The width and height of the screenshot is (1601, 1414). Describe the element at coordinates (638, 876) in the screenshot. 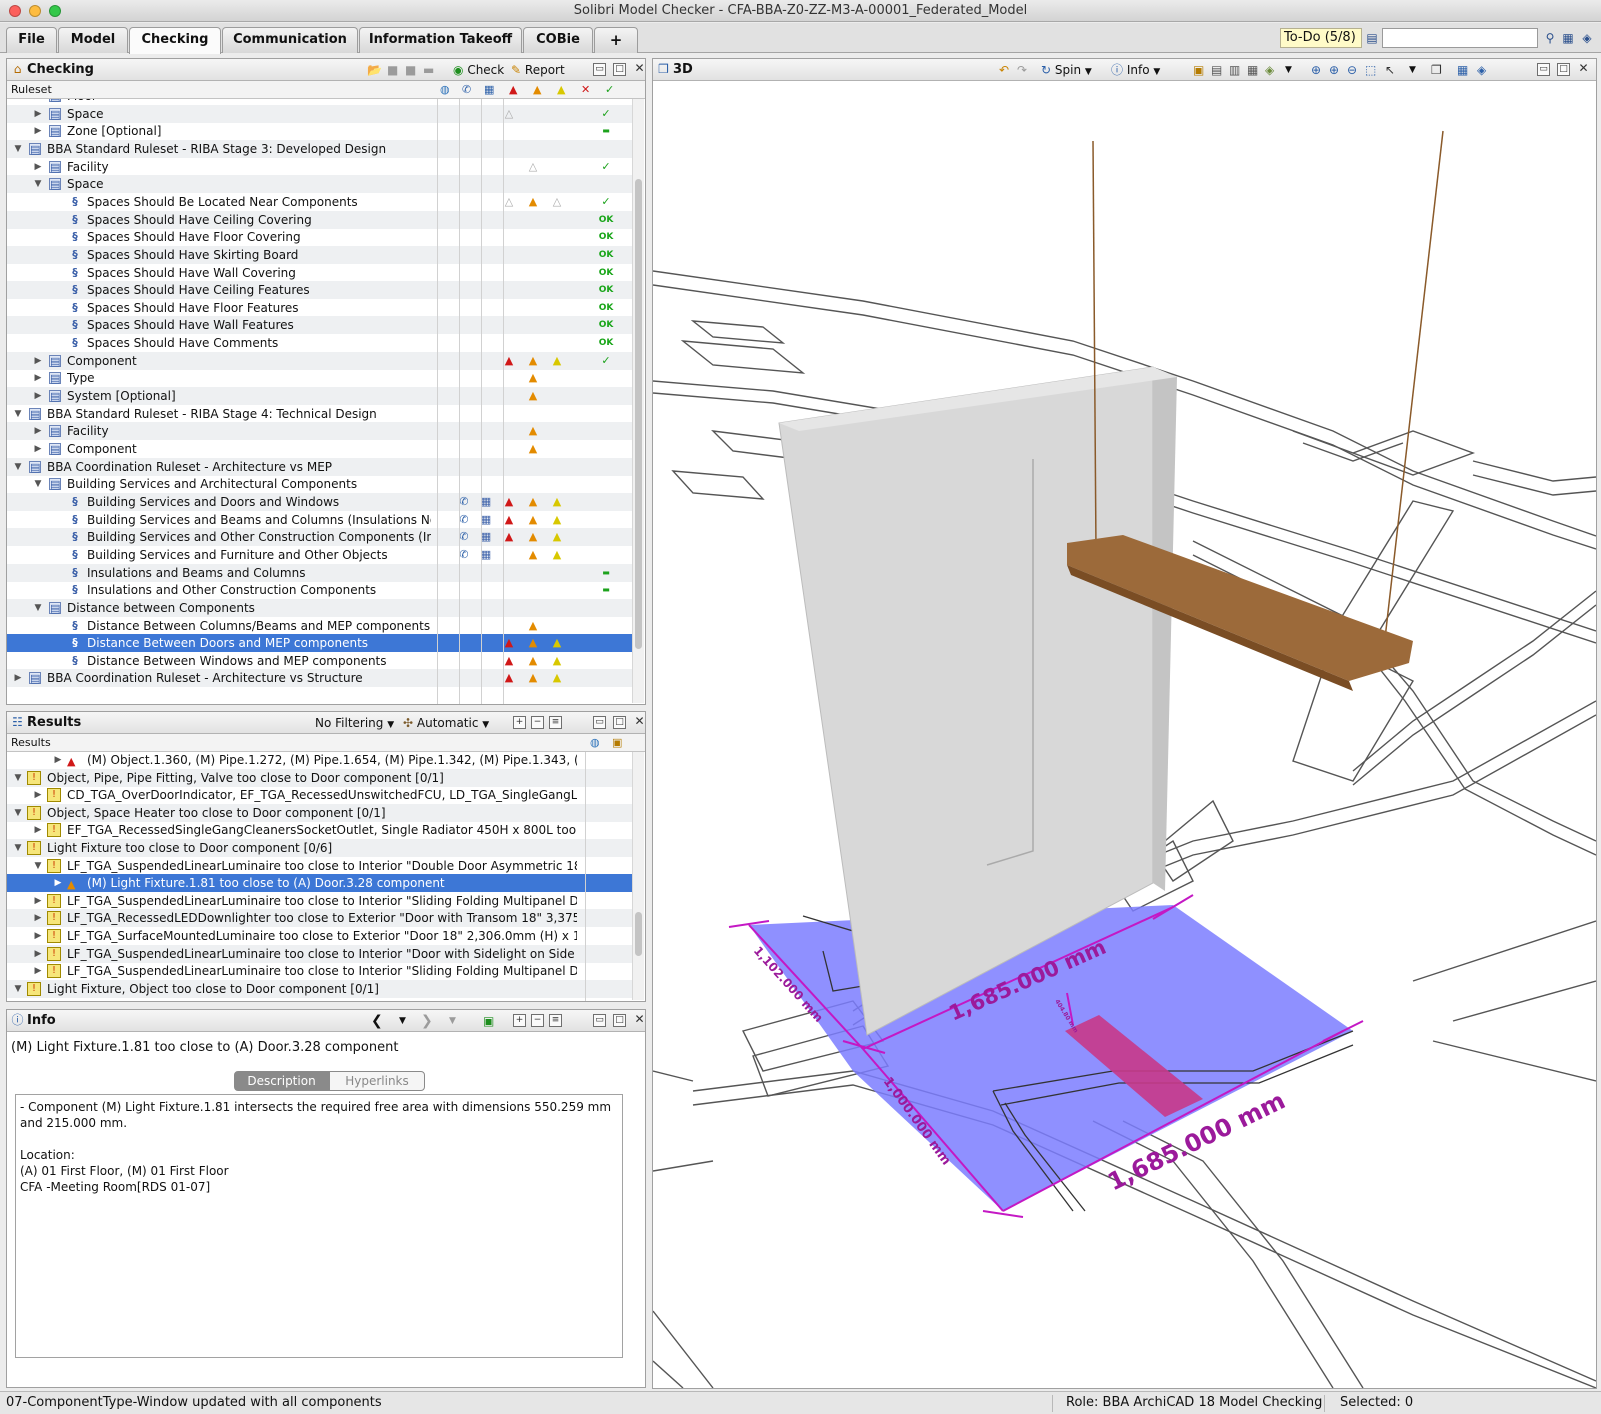

I see `results-scrollbar` at that location.